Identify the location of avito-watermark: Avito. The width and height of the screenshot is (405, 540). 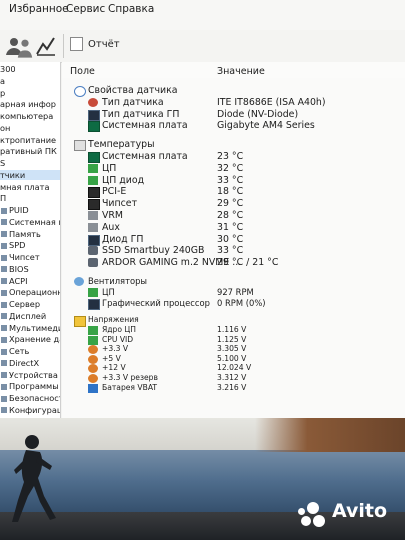
(350, 514).